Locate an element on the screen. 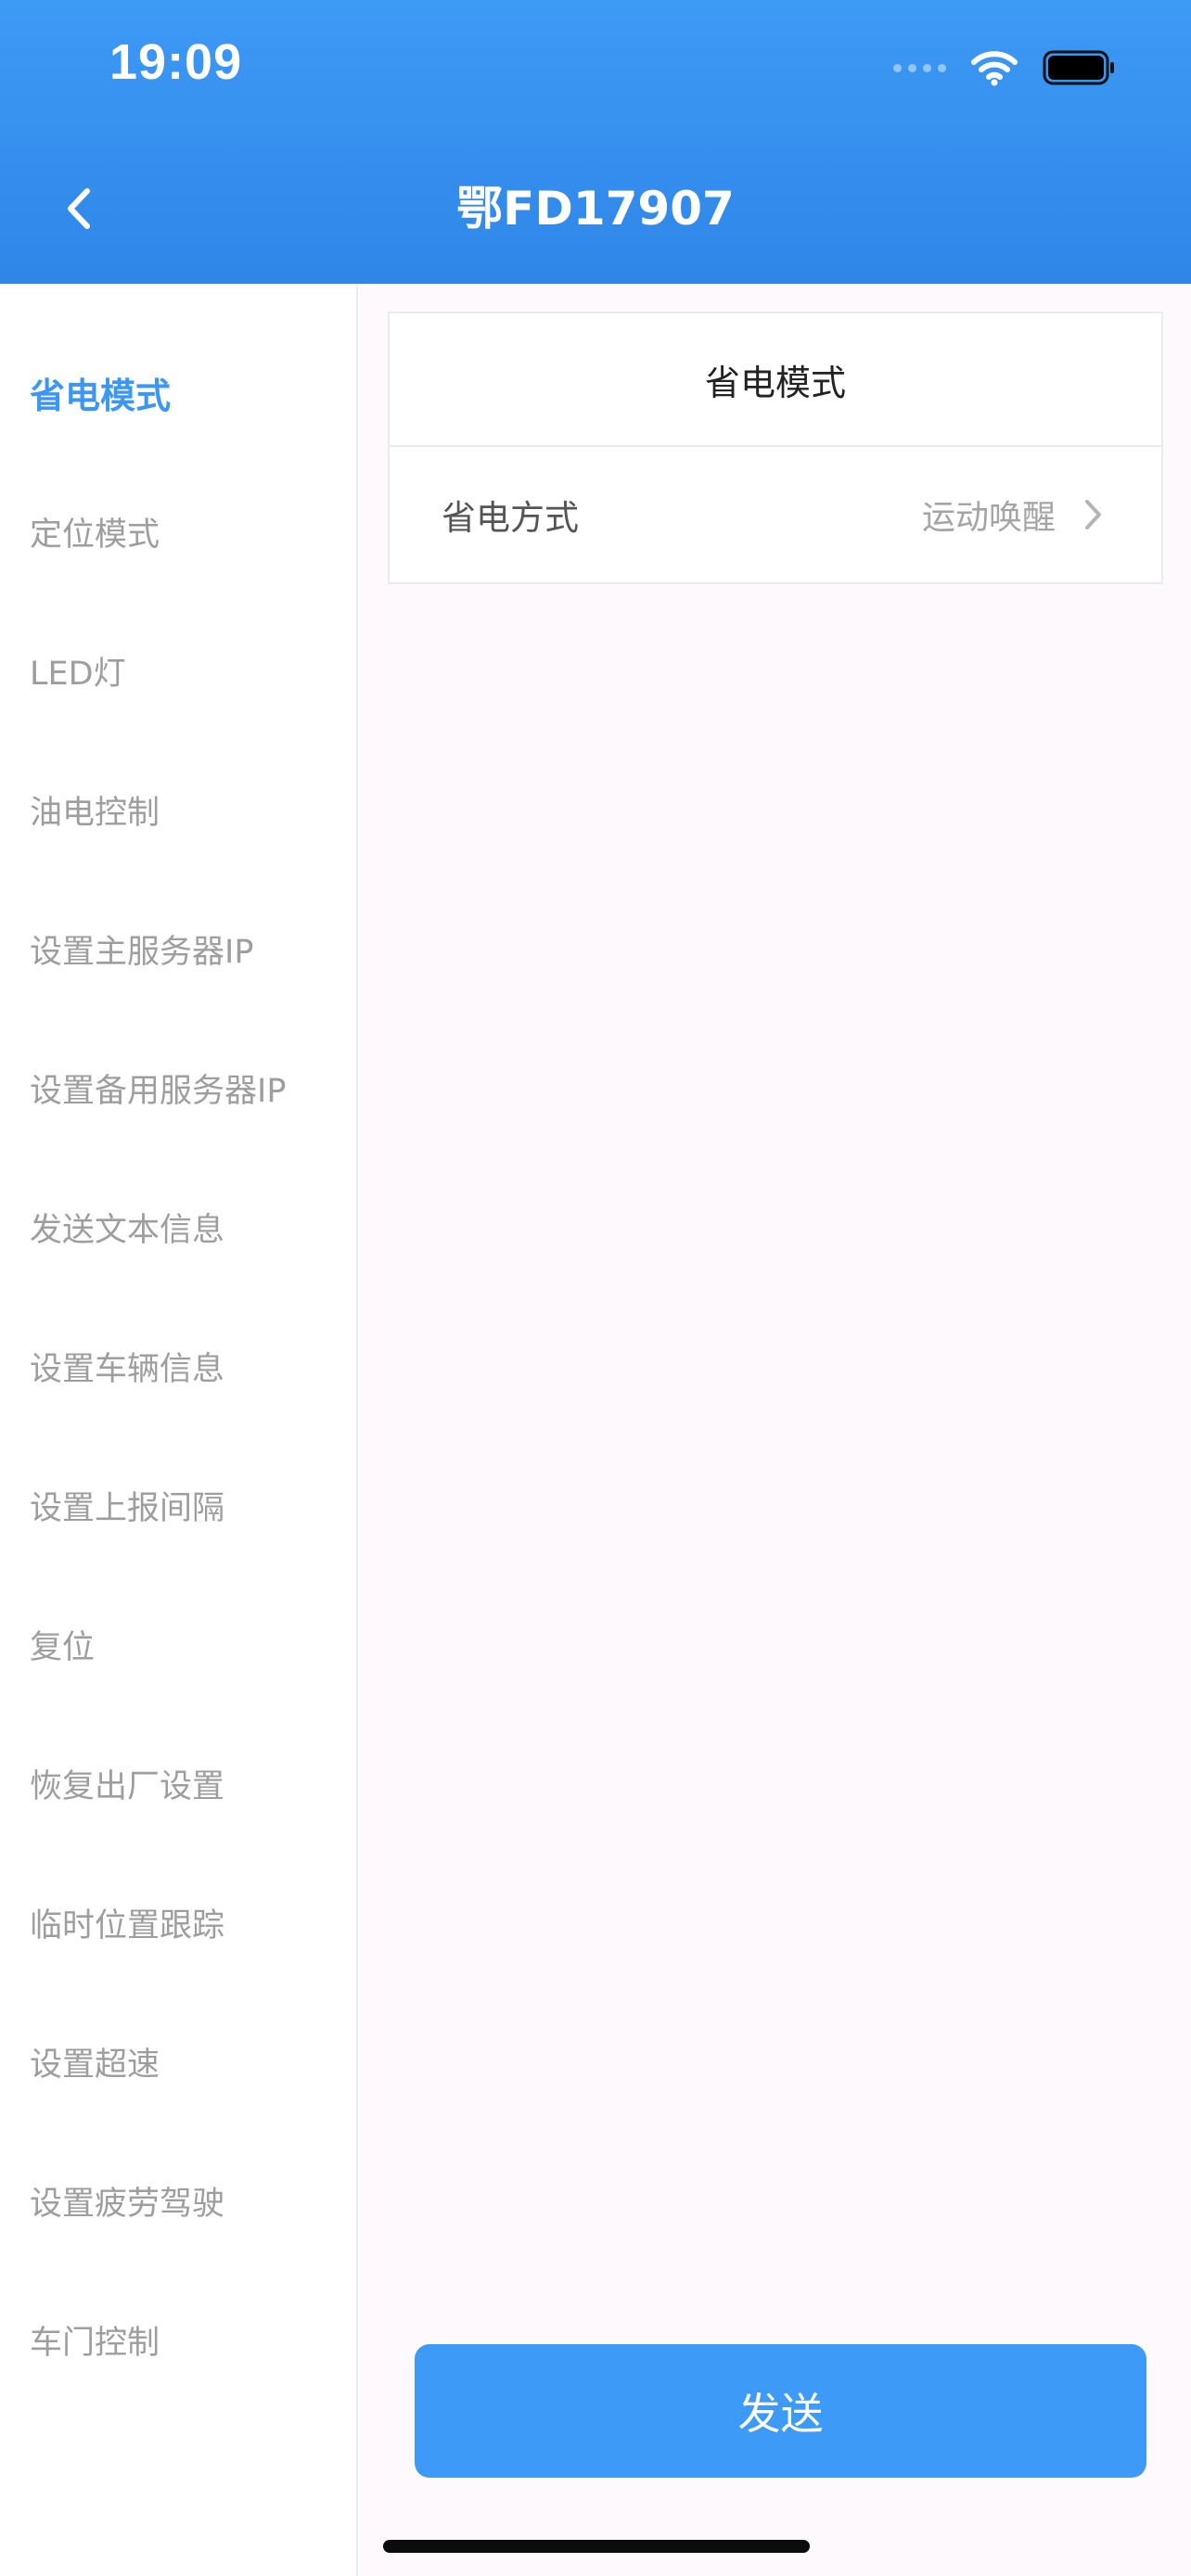  sidebar-item-reset: 复位 is located at coordinates (178, 1645).